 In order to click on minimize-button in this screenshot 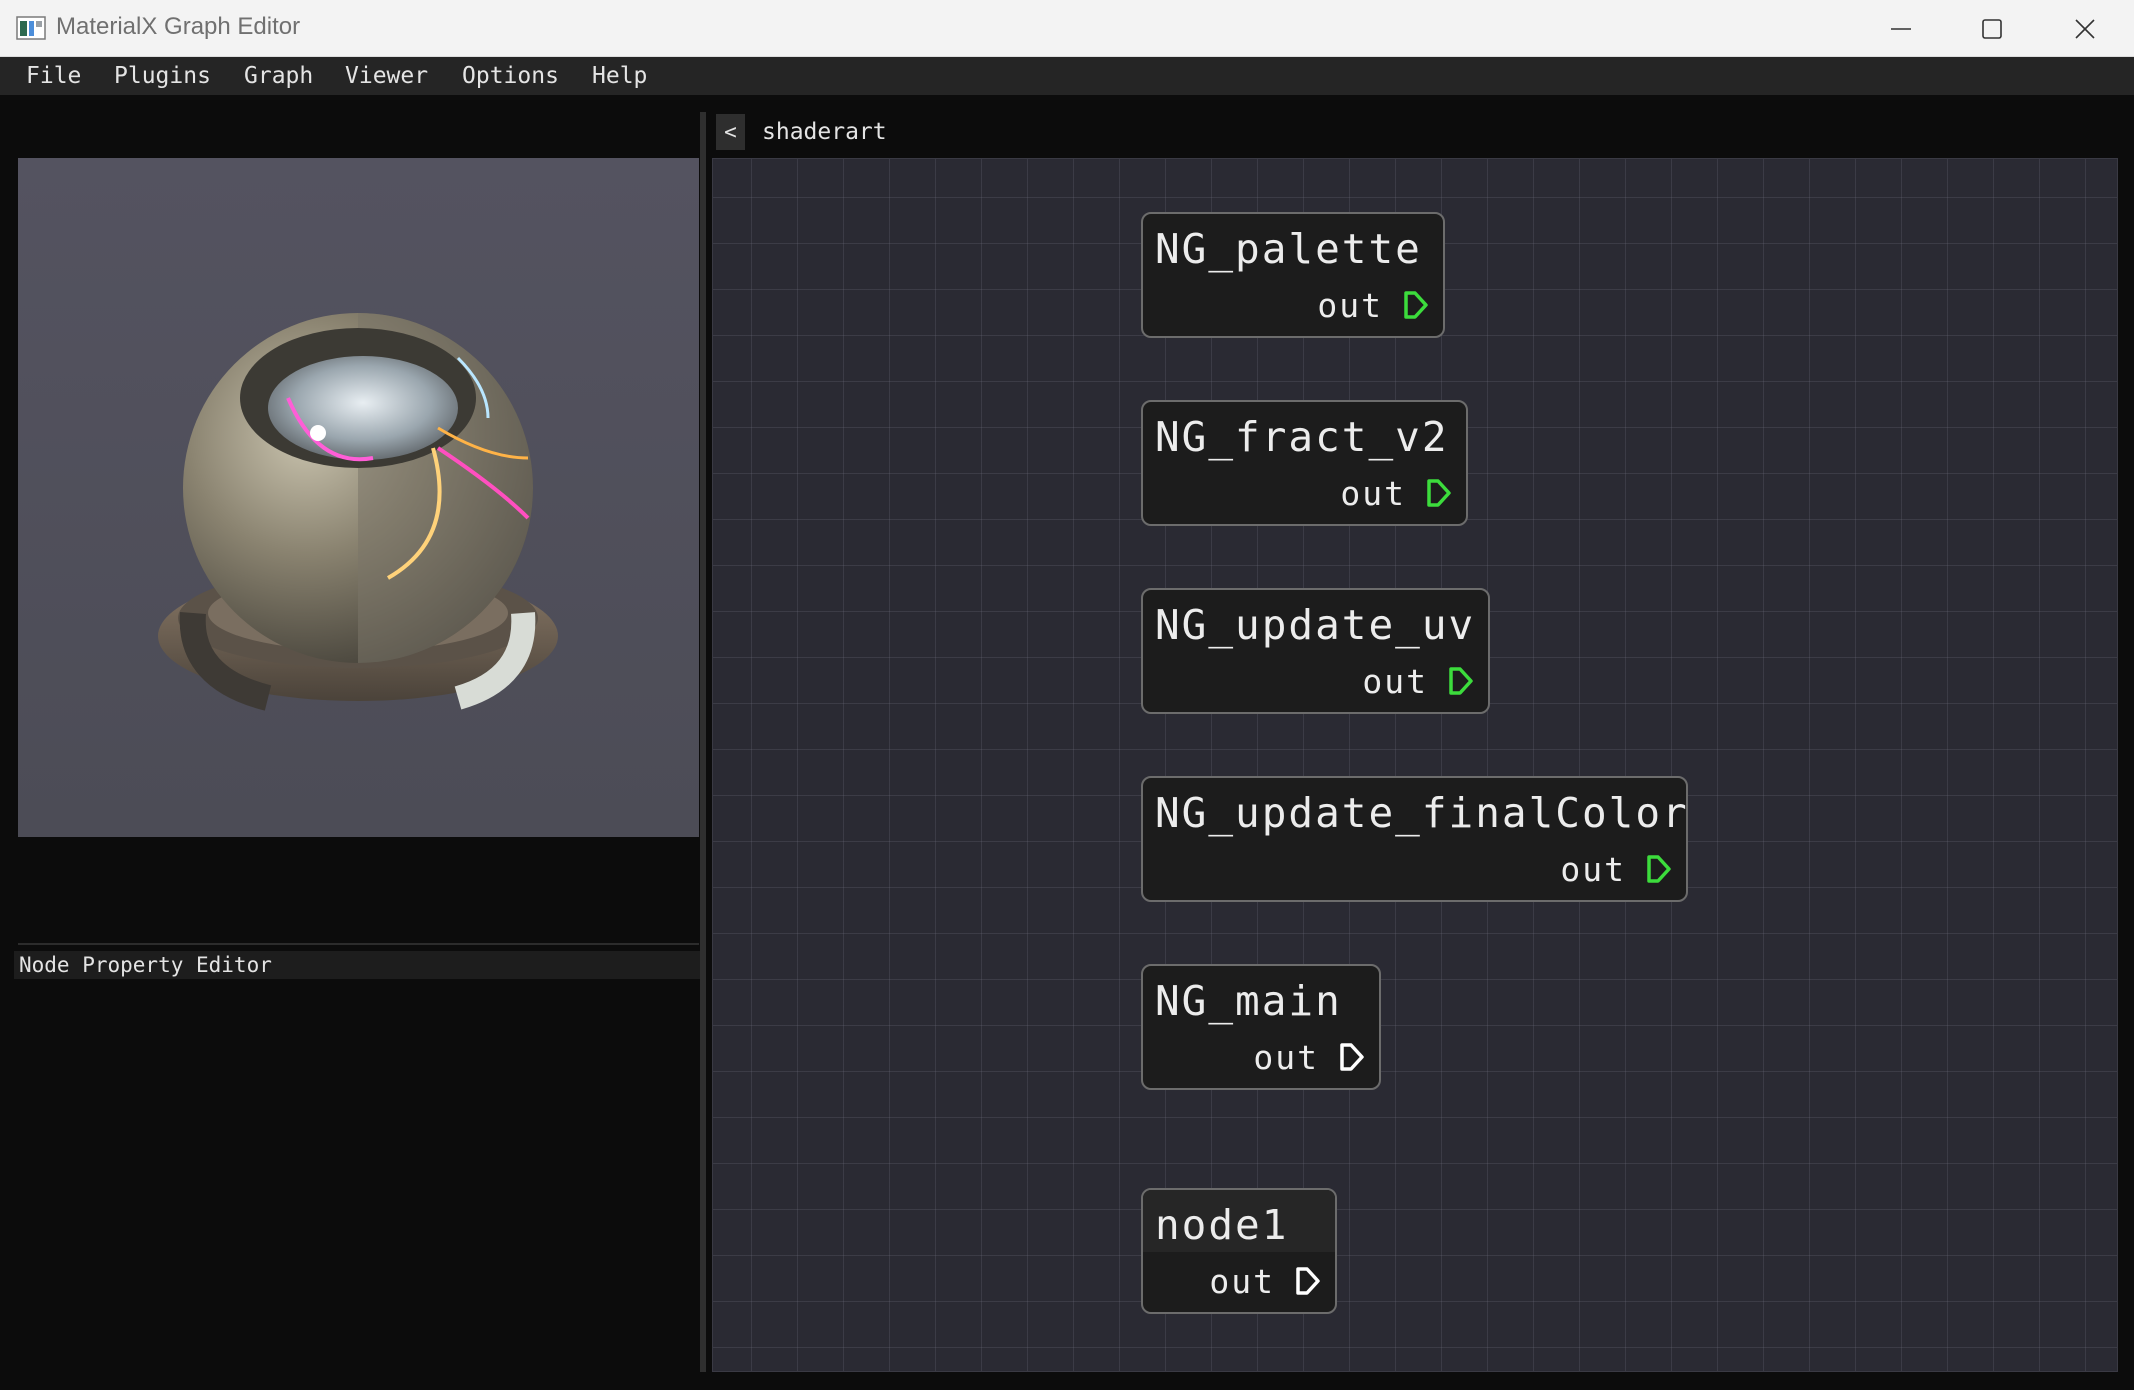, I will do `click(1901, 28)`.